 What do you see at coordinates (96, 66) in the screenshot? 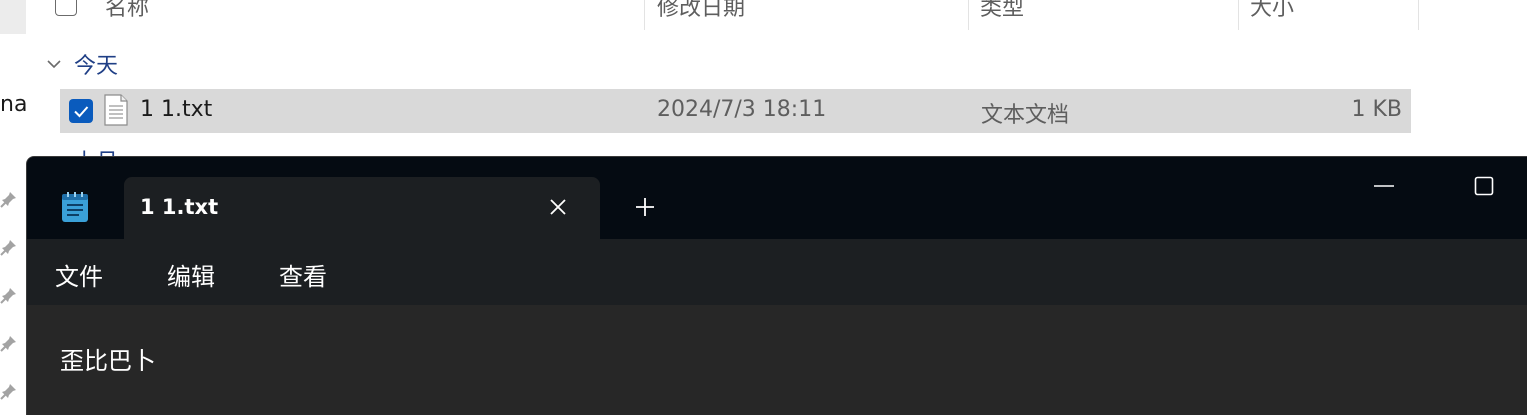
I see `group-label: 今天` at bounding box center [96, 66].